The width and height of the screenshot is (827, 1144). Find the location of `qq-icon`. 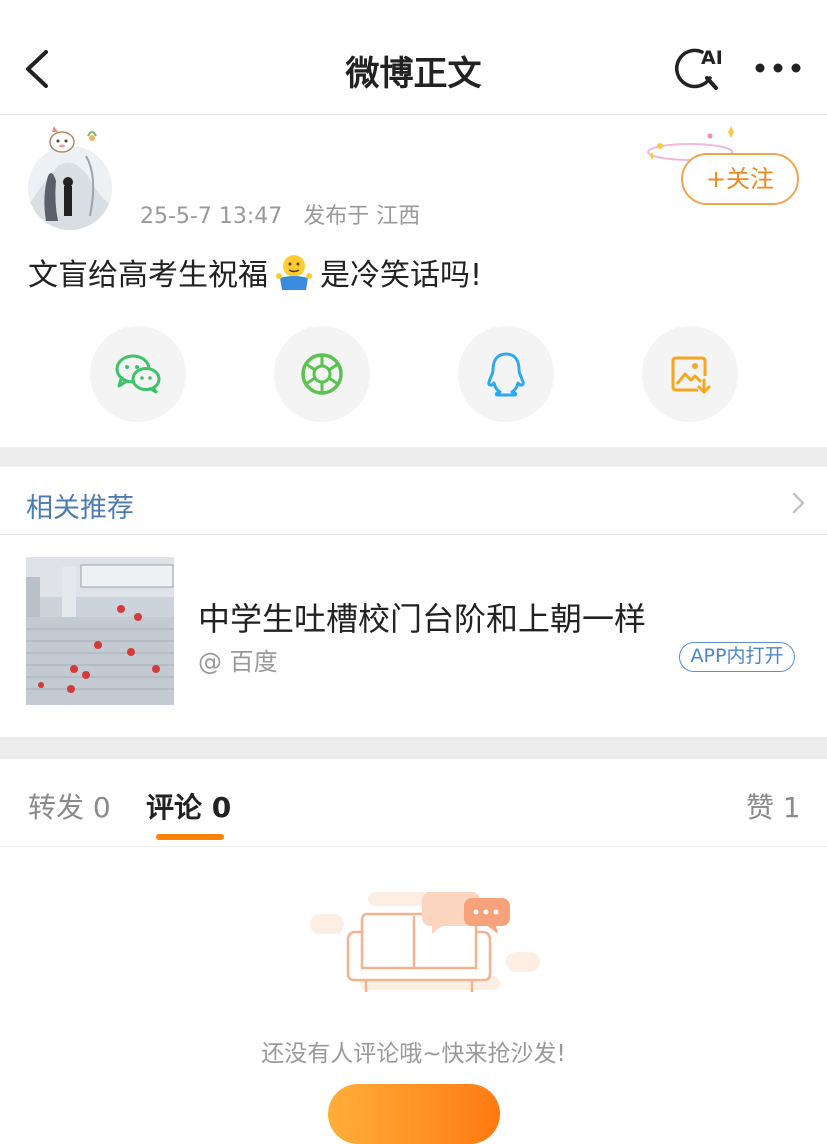

qq-icon is located at coordinates (506, 374).